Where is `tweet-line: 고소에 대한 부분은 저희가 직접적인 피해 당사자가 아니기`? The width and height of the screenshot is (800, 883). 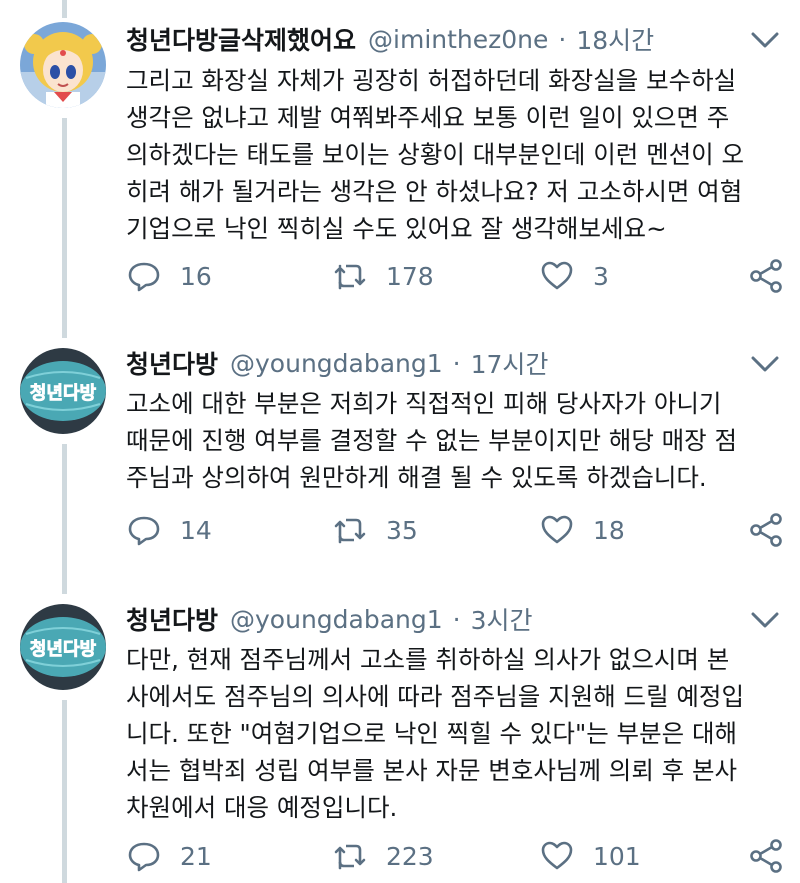 tweet-line: 고소에 대한 부분은 저희가 직접적인 피해 당사자가 아니기 is located at coordinates (424, 403).